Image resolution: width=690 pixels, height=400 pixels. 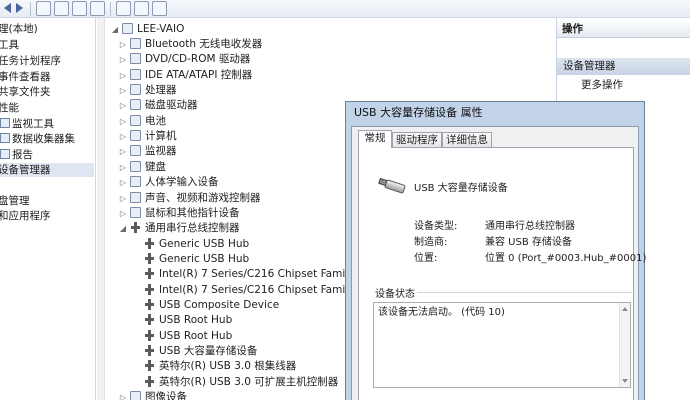 What do you see at coordinates (43, 8) in the screenshot?
I see `console-tree-icon` at bounding box center [43, 8].